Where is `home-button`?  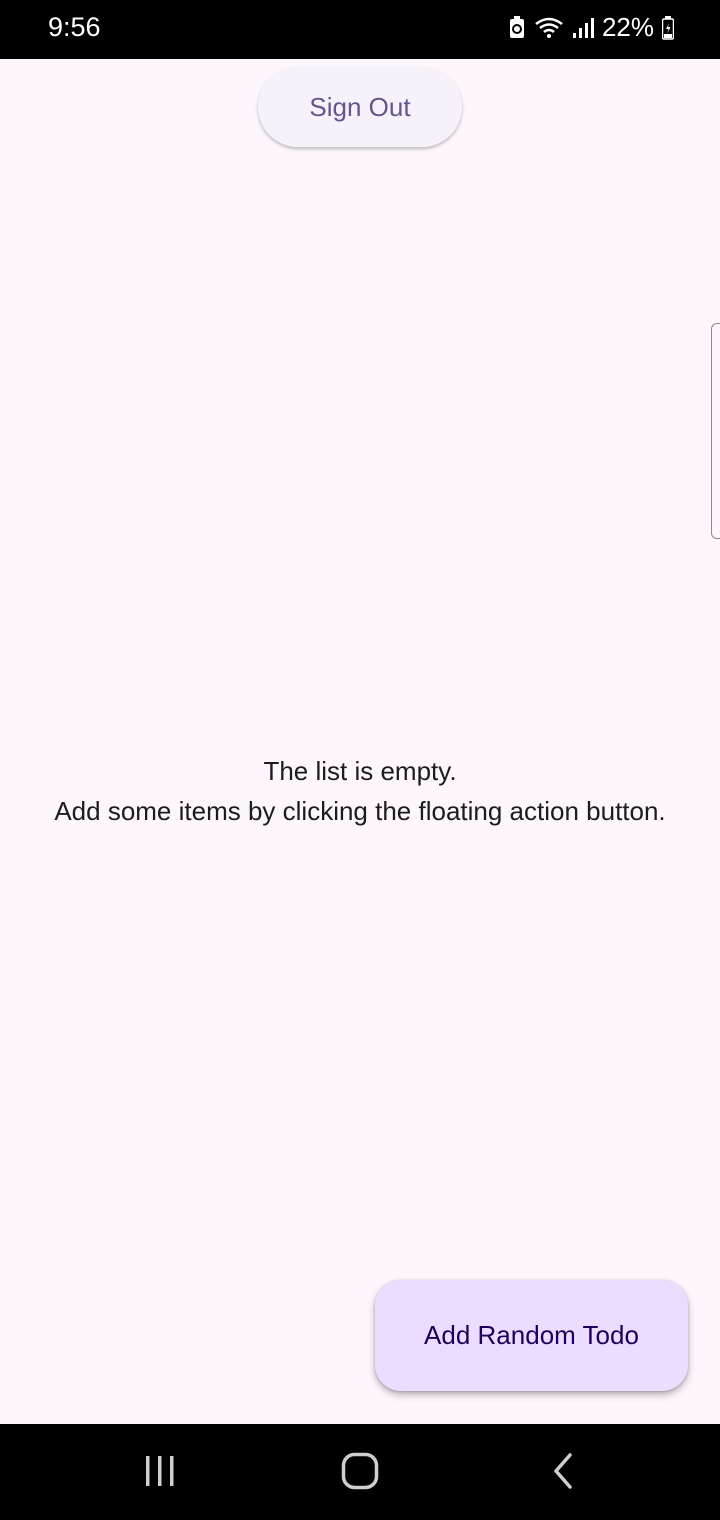 home-button is located at coordinates (360, 1473).